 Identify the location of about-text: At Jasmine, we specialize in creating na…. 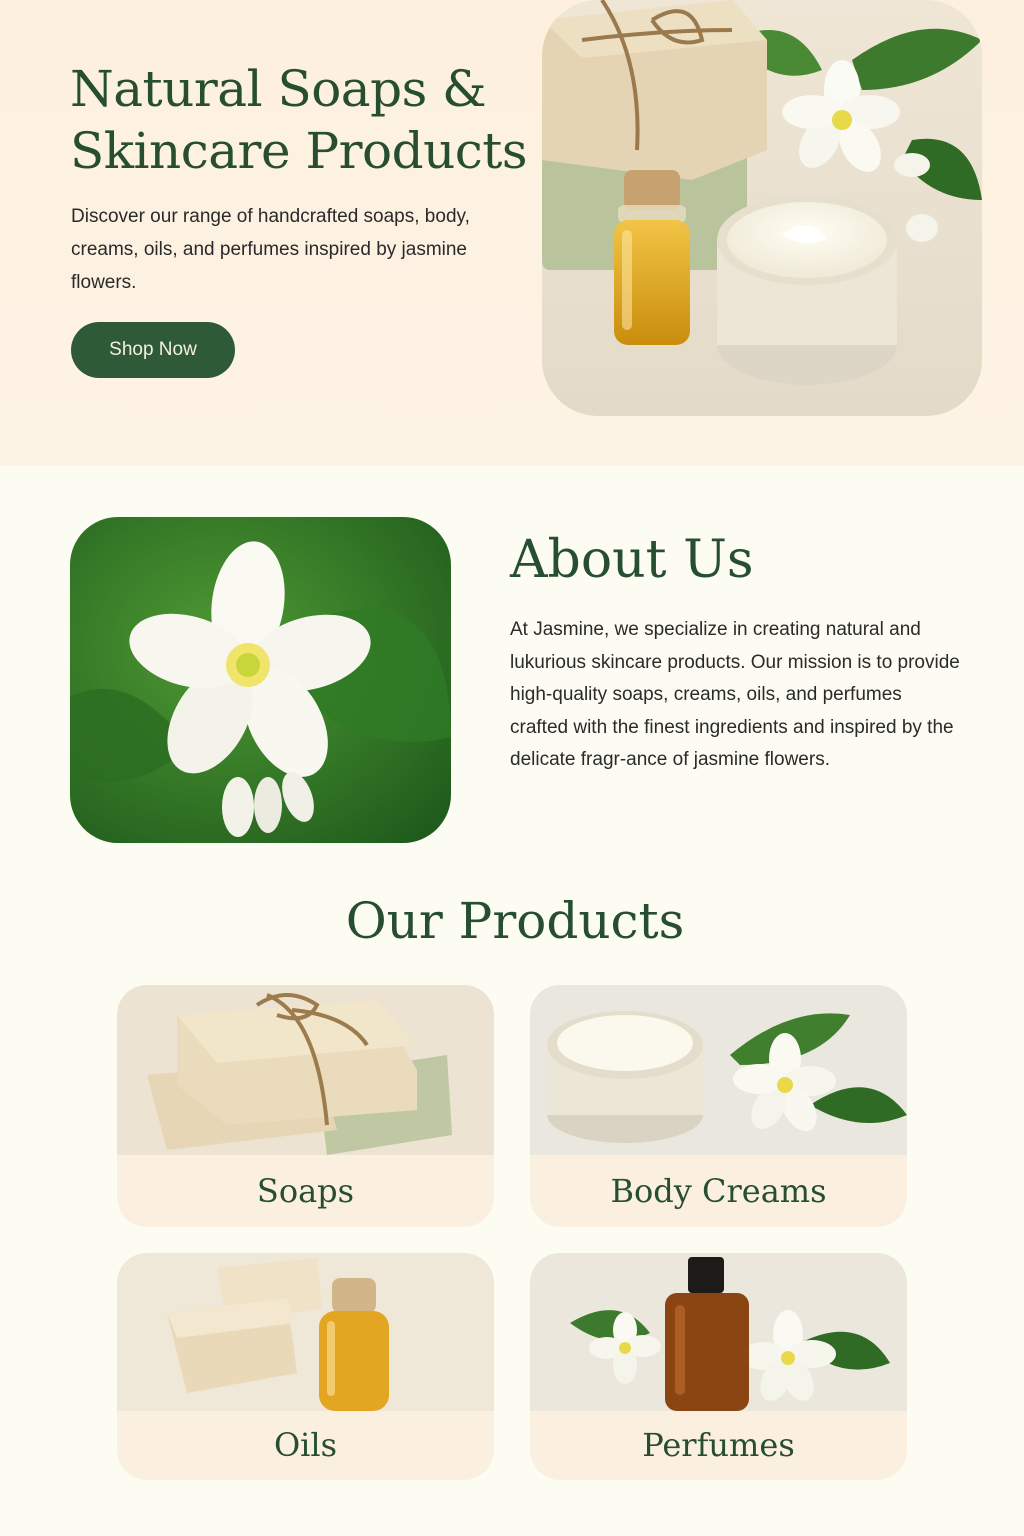
(735, 694).